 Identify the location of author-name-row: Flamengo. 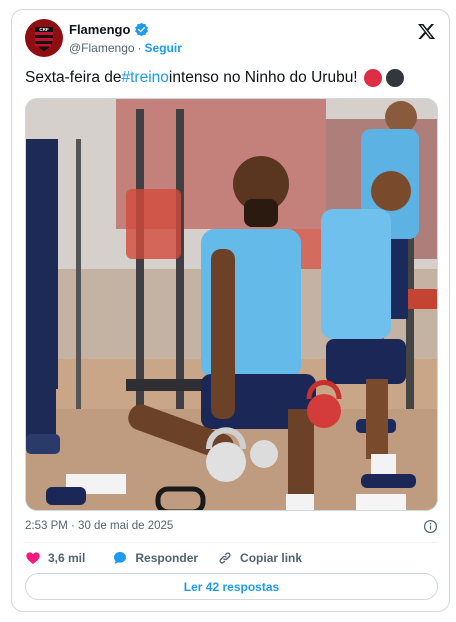
(109, 29).